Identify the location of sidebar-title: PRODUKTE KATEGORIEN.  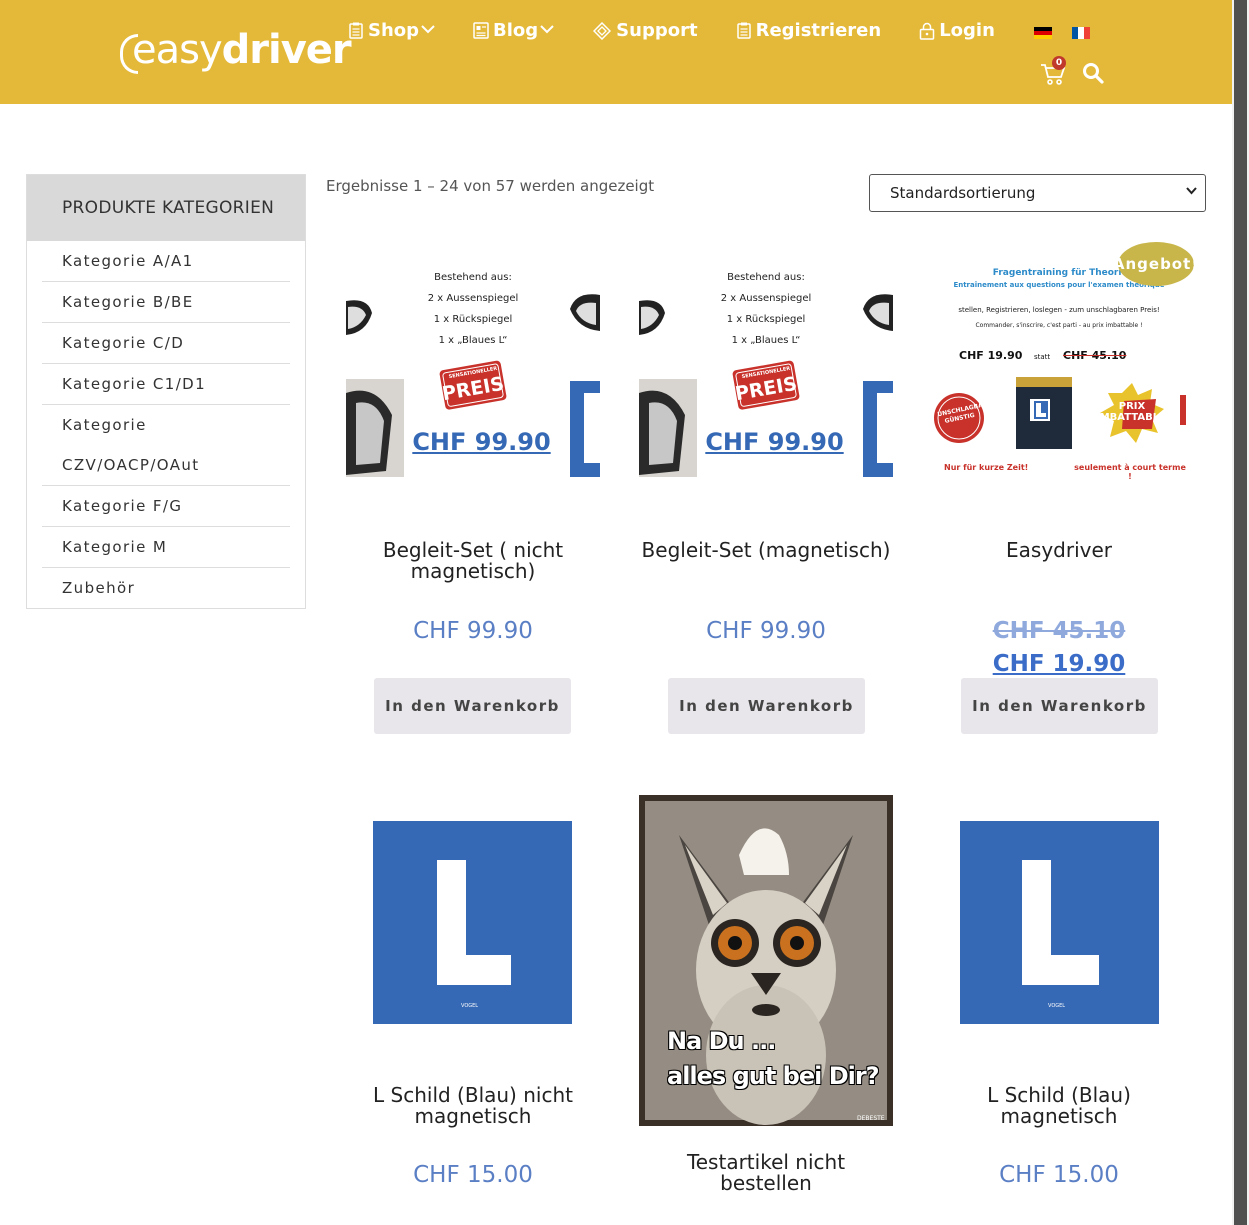
(166, 208).